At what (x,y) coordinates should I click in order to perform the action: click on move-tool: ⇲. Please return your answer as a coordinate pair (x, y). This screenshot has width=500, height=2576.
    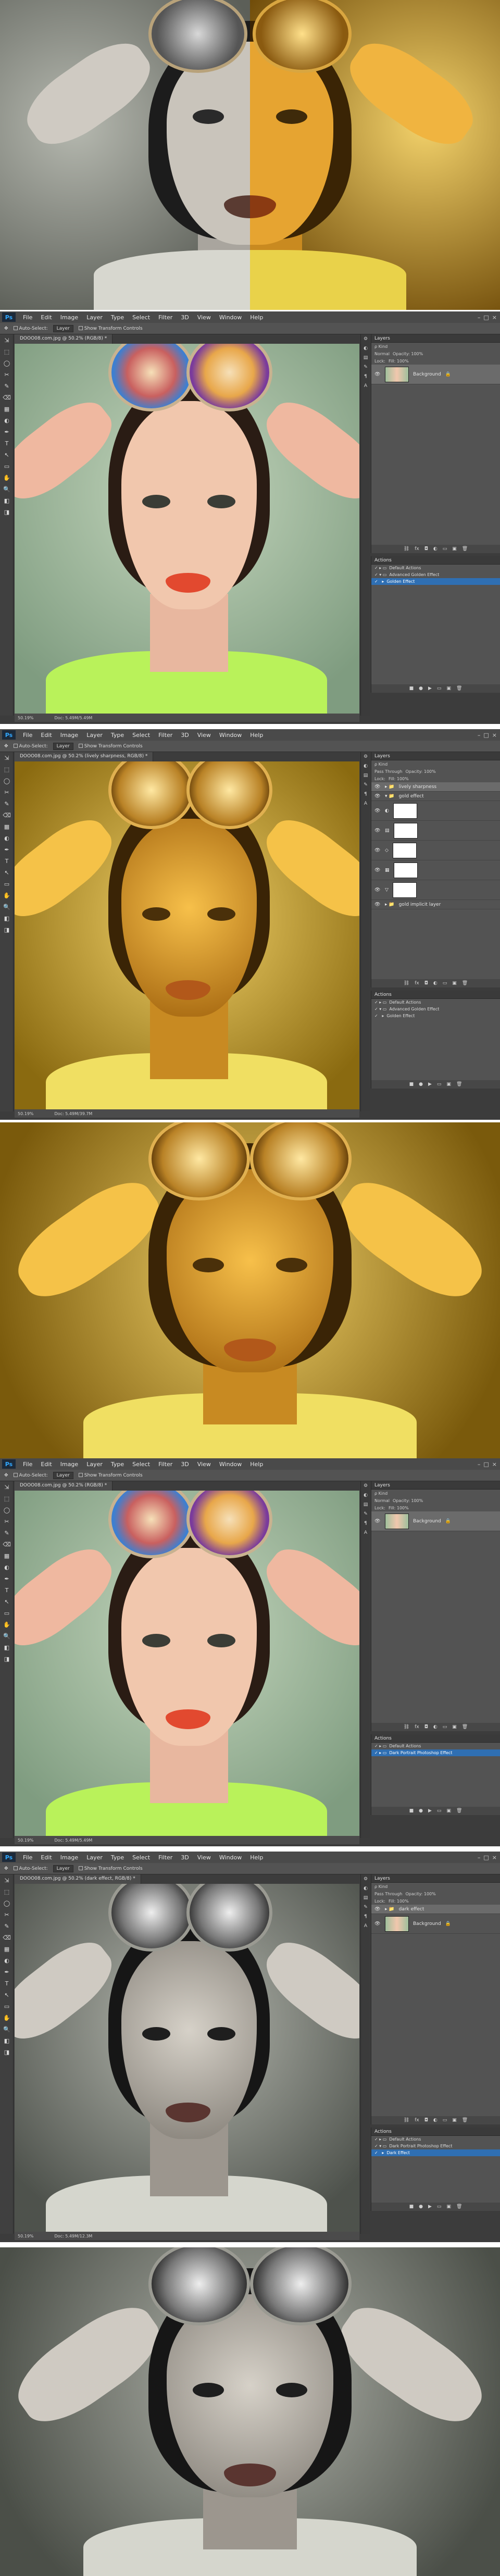
    Looking at the image, I should click on (7, 1880).